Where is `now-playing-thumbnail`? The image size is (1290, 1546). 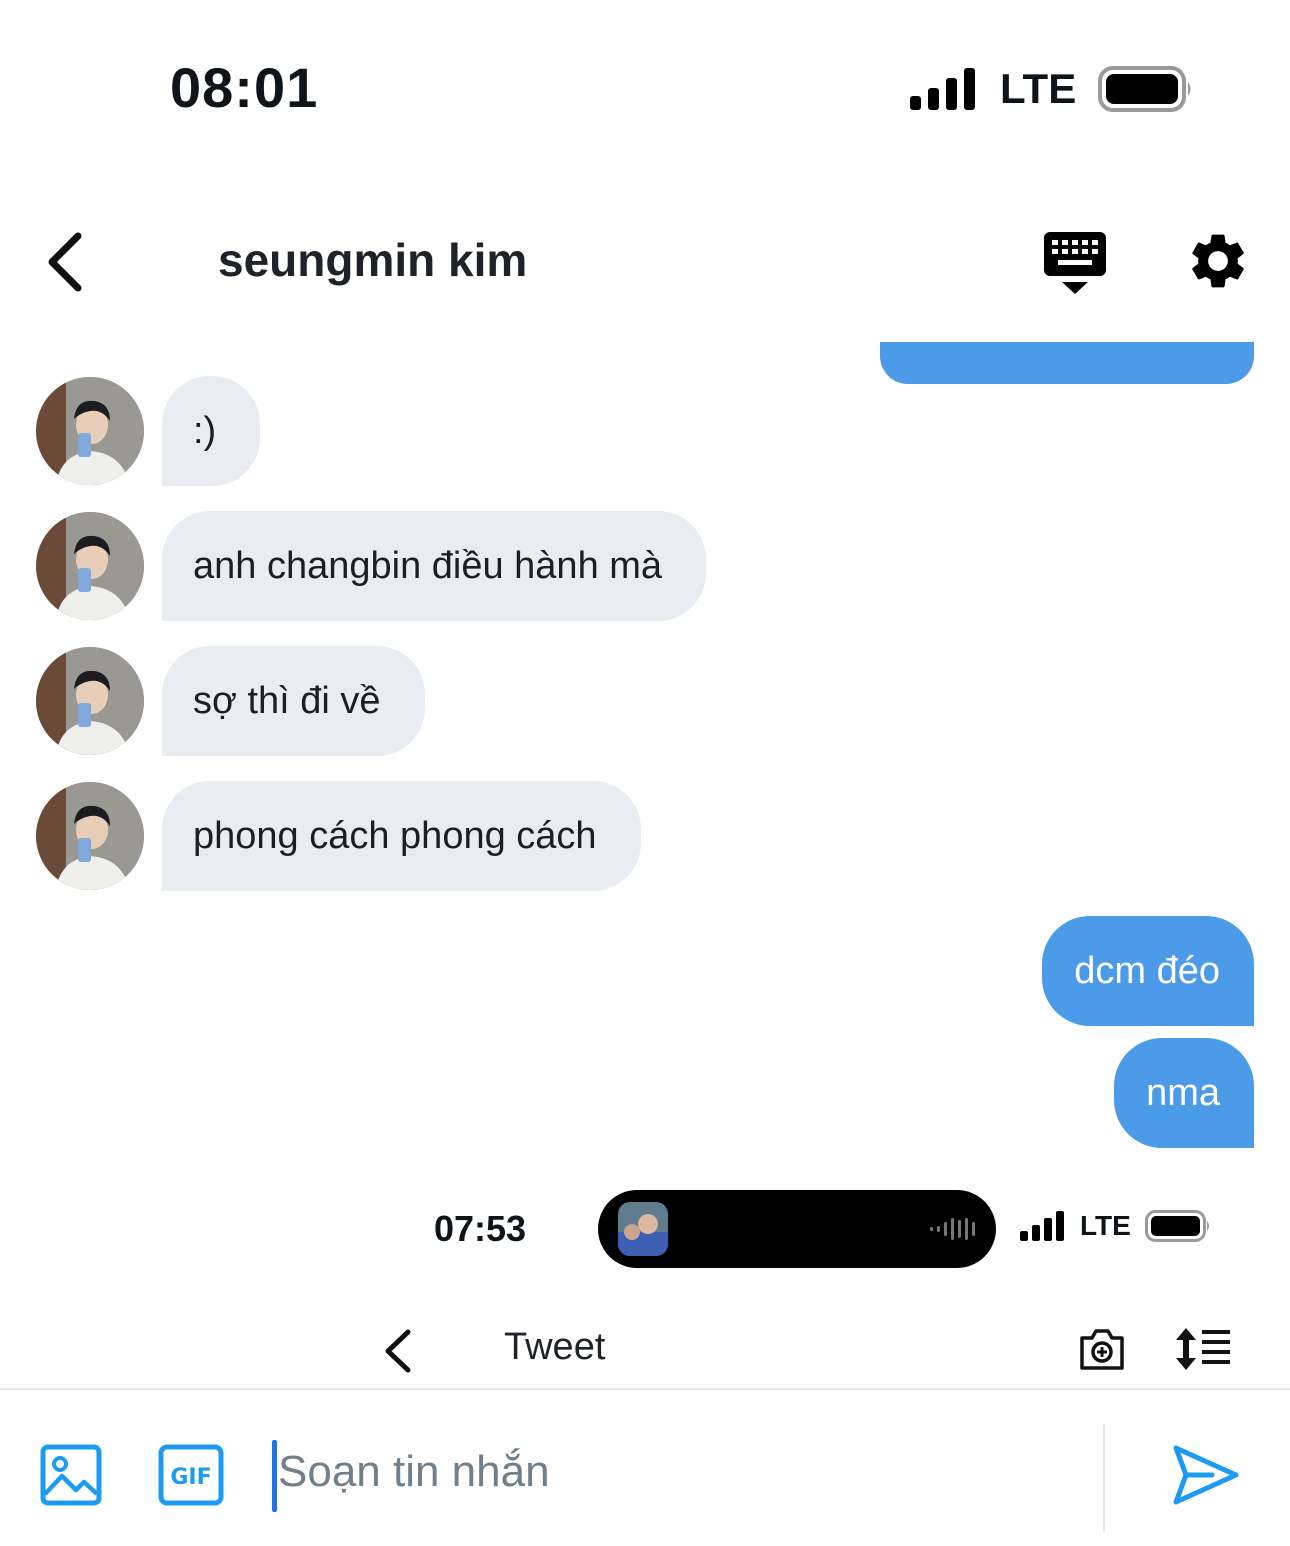 now-playing-thumbnail is located at coordinates (643, 1229).